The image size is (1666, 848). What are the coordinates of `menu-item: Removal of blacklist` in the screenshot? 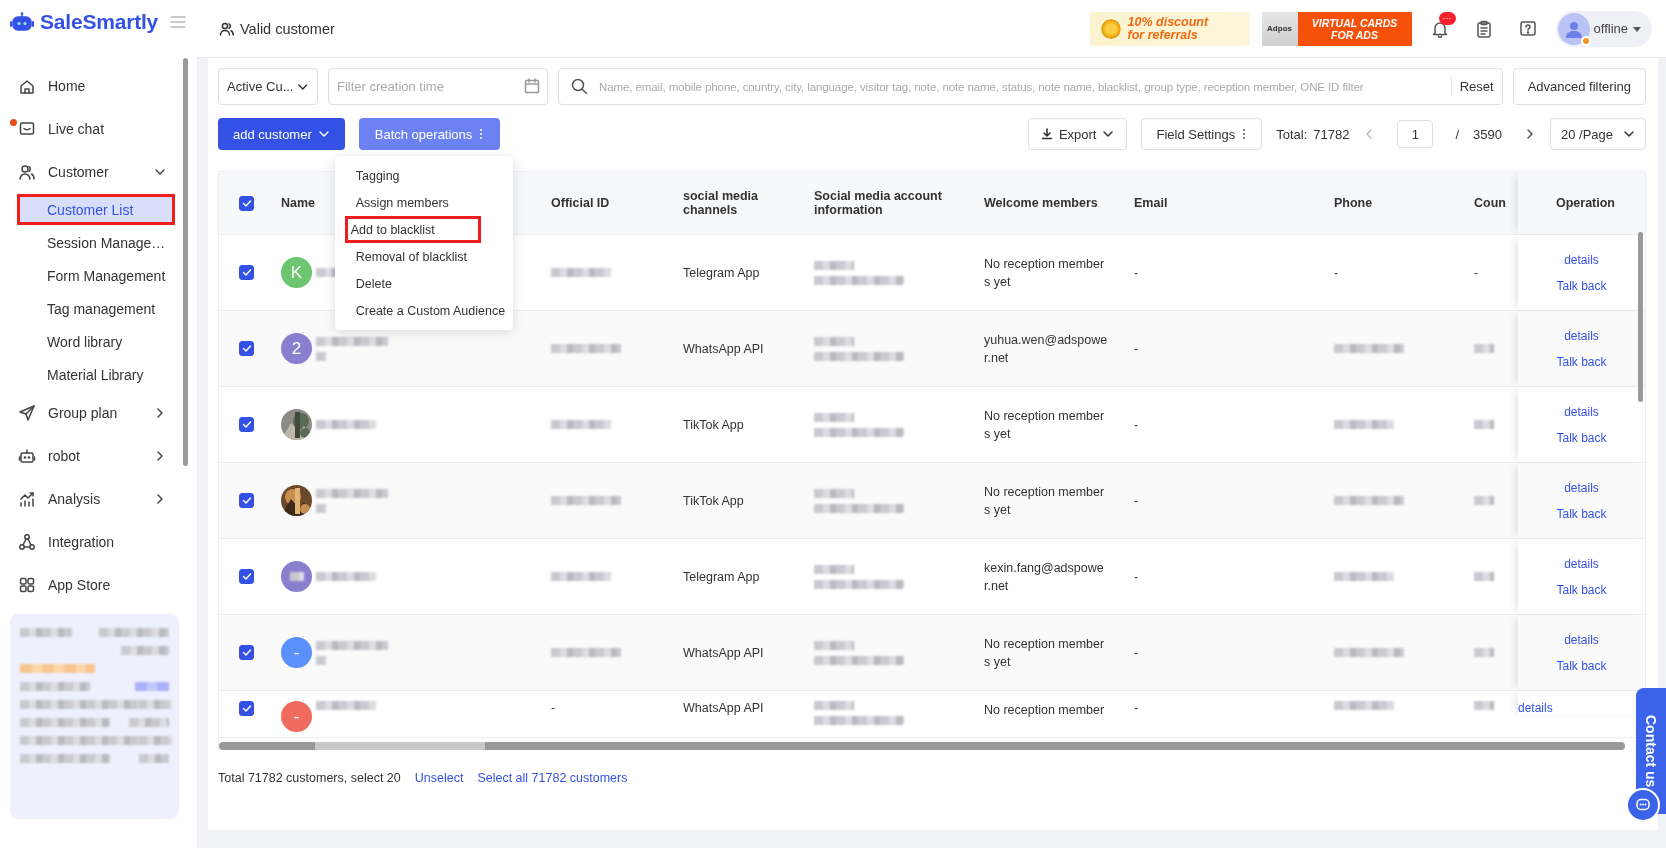 It's located at (422, 256).